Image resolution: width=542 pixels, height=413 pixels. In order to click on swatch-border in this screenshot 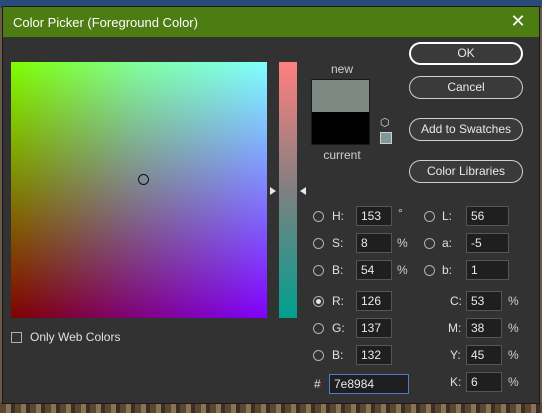, I will do `click(340, 112)`.